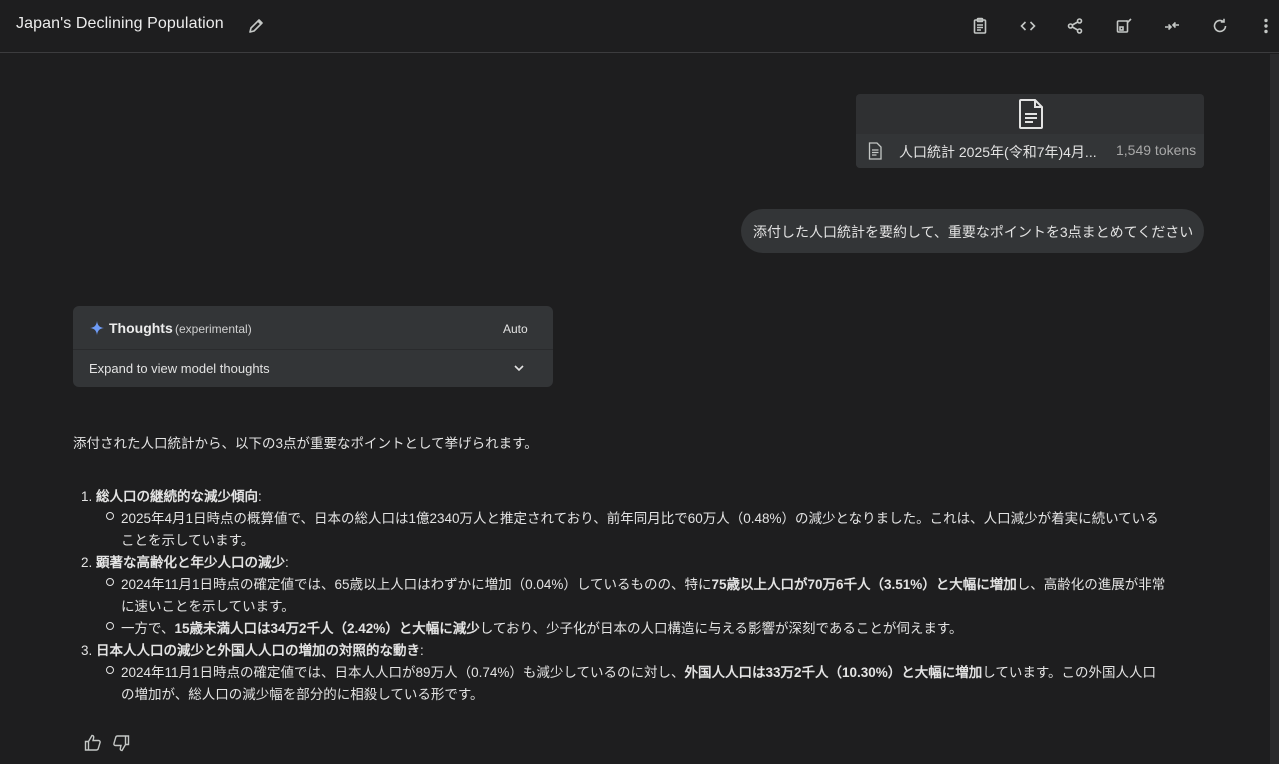 The height and width of the screenshot is (764, 1279). What do you see at coordinates (141, 328) in the screenshot?
I see `thoughts-title: Thoughts` at bounding box center [141, 328].